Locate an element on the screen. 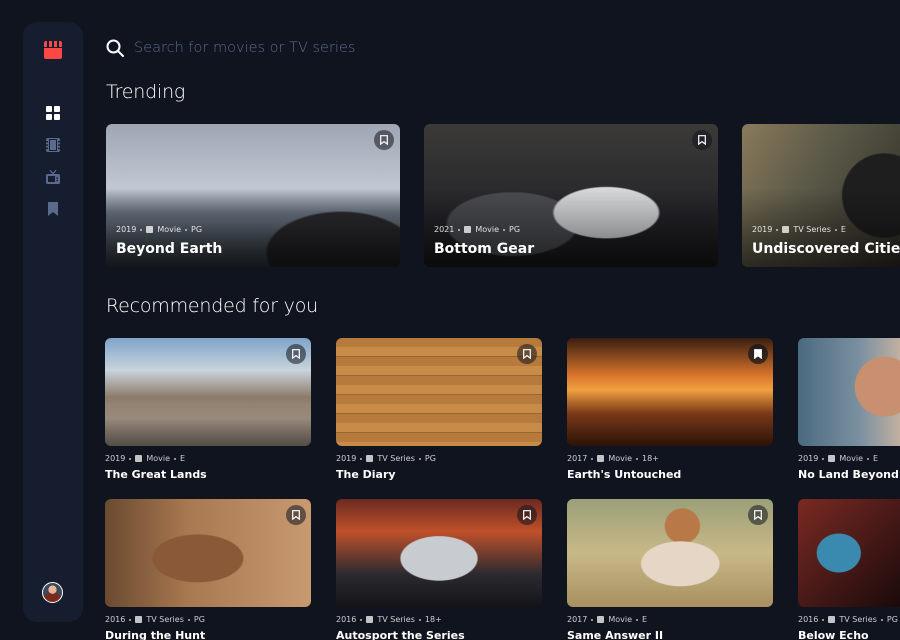  media-meta: 2019 TV Series PG is located at coordinates (386, 458).